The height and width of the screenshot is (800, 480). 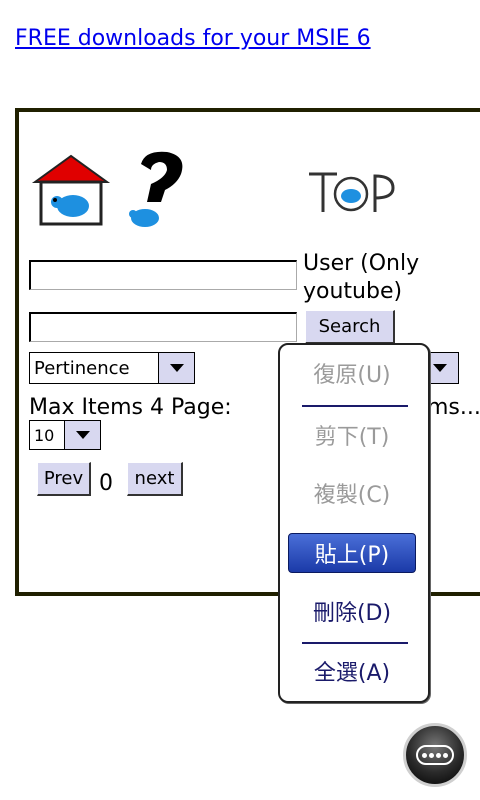 What do you see at coordinates (350, 327) in the screenshot?
I see `search-button: Search` at bounding box center [350, 327].